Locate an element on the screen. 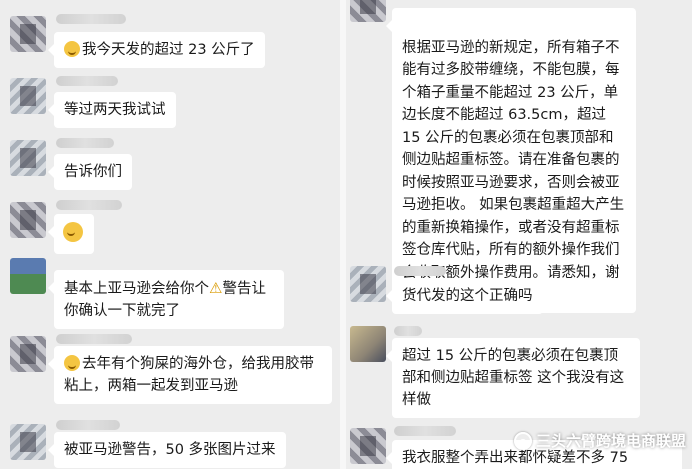  smile-emoji-icon is located at coordinates (72, 49).